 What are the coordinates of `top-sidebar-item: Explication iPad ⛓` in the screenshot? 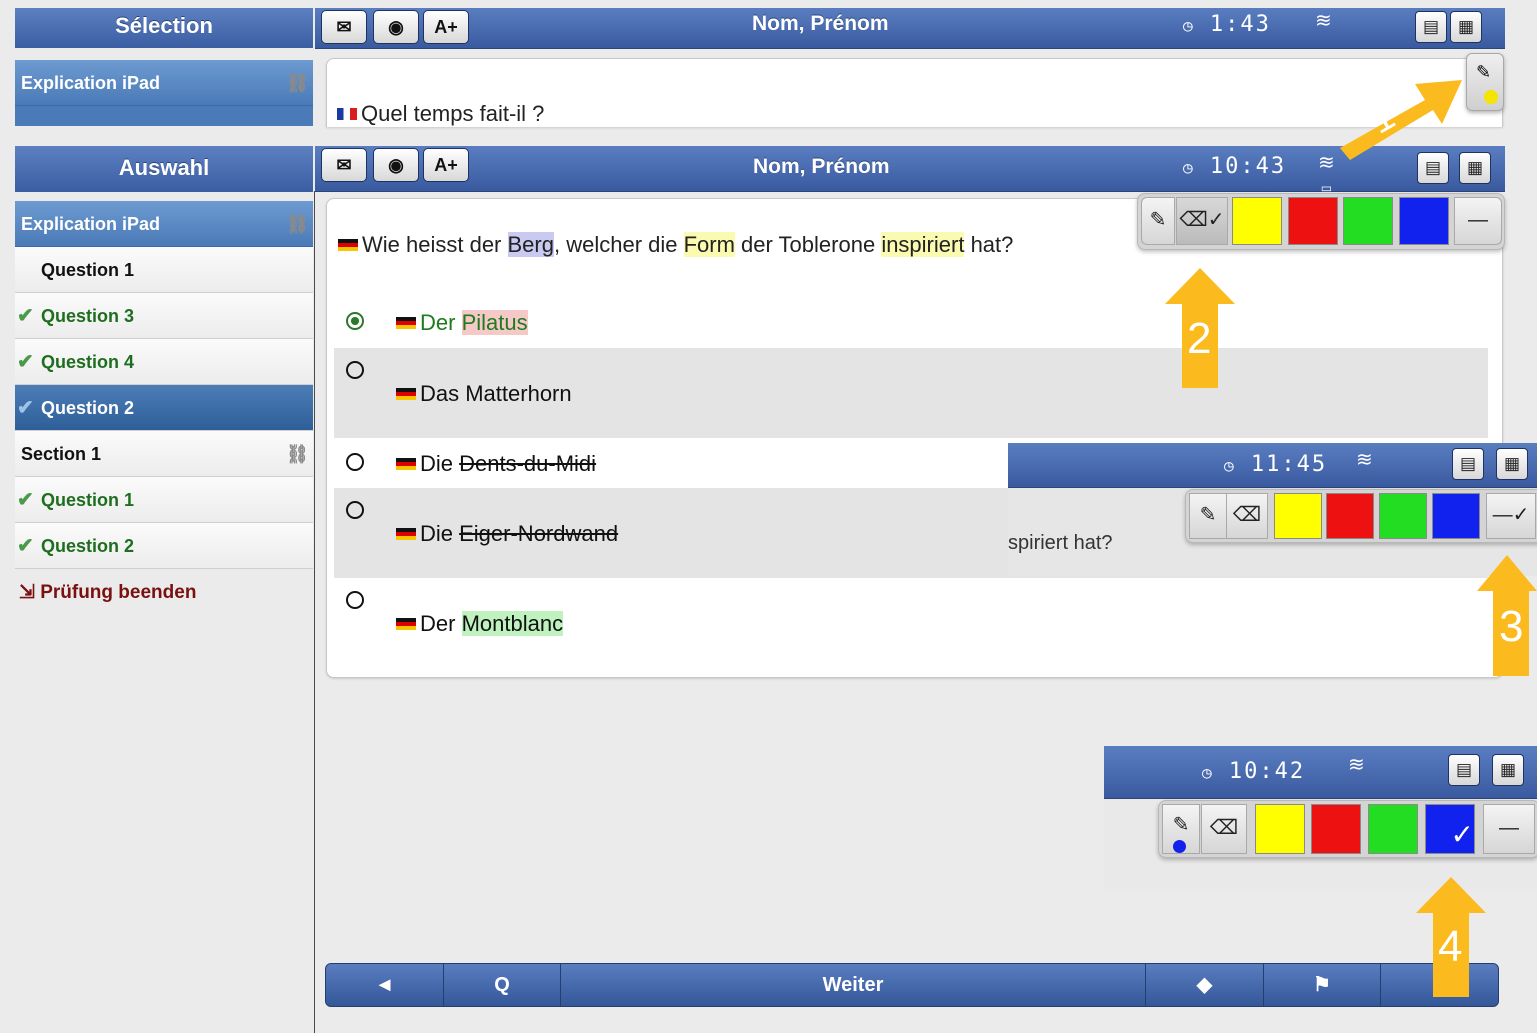 It's located at (164, 83).